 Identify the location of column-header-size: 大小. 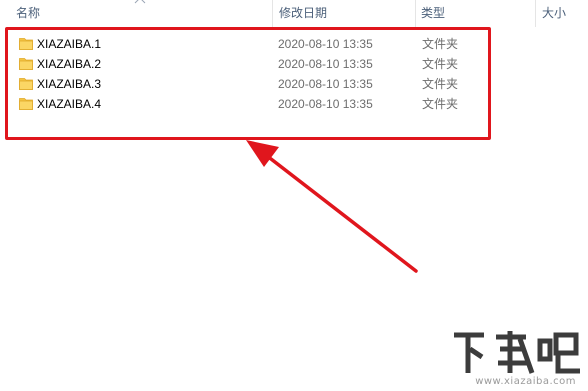
(561, 13).